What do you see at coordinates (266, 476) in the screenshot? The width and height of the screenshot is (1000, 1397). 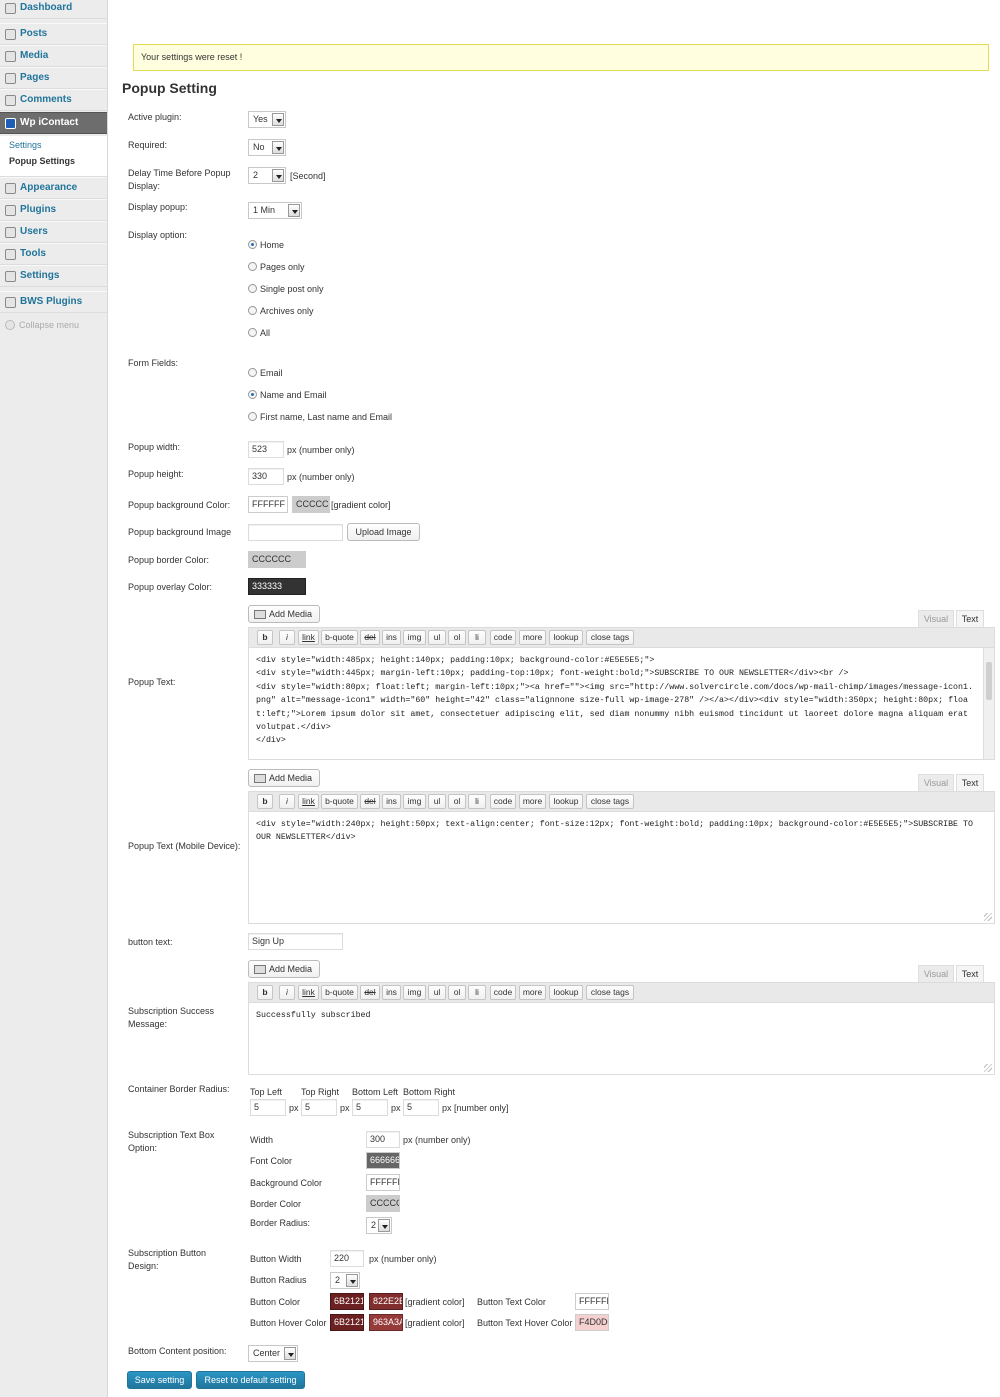 I see `popup-height-input: 330` at bounding box center [266, 476].